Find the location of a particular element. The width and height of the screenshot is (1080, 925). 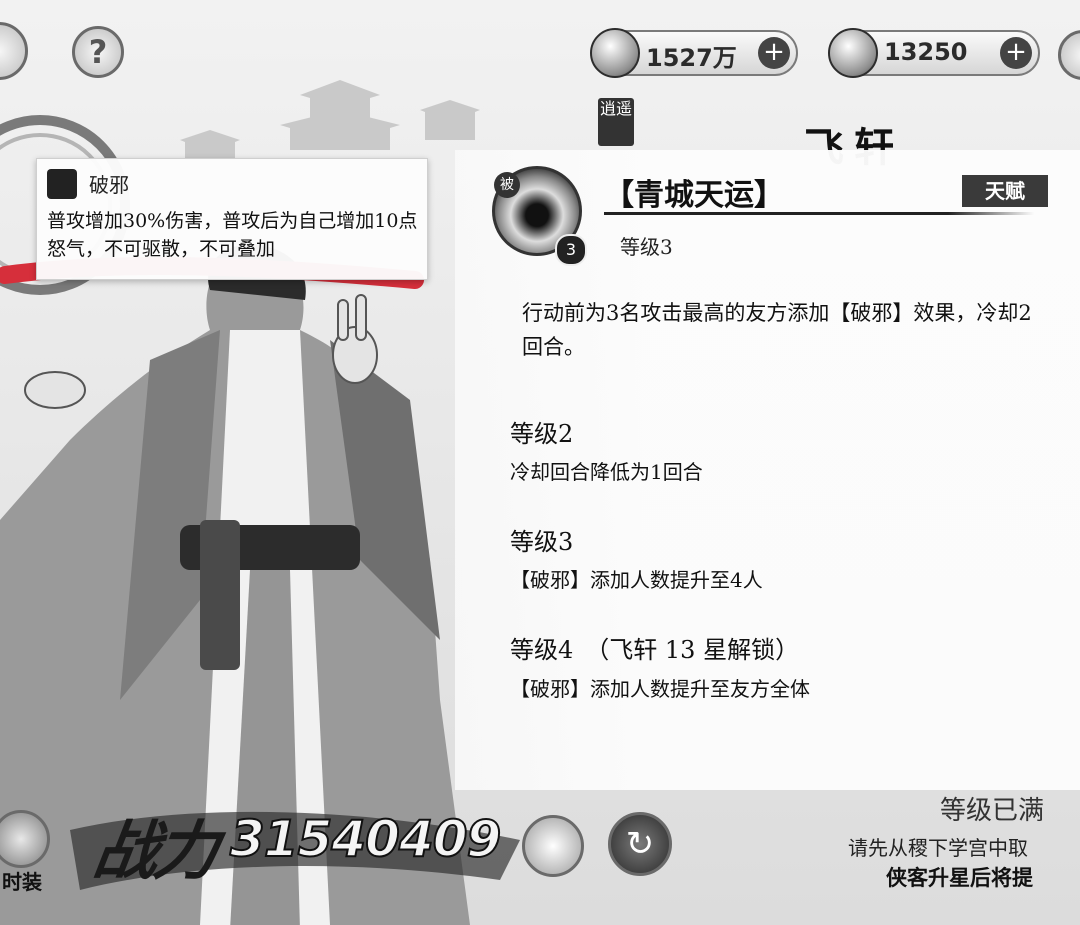

costume-label: 时装 is located at coordinates (22, 880).